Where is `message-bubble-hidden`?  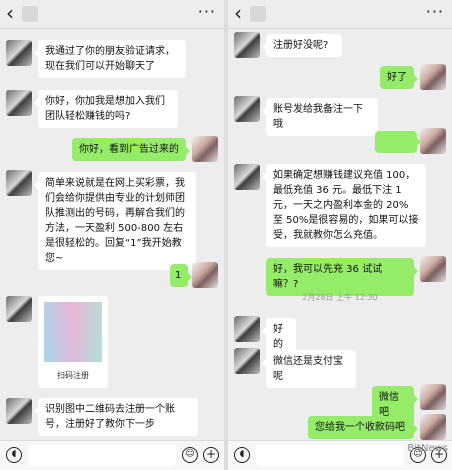
message-bubble-hidden is located at coordinates (398, 142).